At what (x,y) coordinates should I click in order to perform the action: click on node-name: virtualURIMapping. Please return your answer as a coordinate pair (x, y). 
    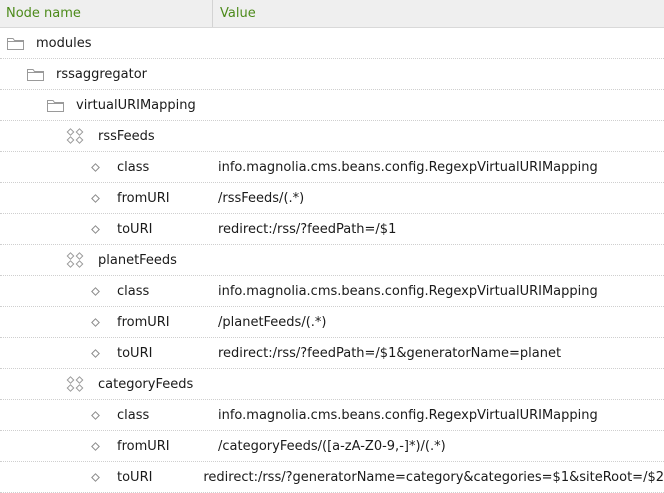
    Looking at the image, I should click on (136, 105).